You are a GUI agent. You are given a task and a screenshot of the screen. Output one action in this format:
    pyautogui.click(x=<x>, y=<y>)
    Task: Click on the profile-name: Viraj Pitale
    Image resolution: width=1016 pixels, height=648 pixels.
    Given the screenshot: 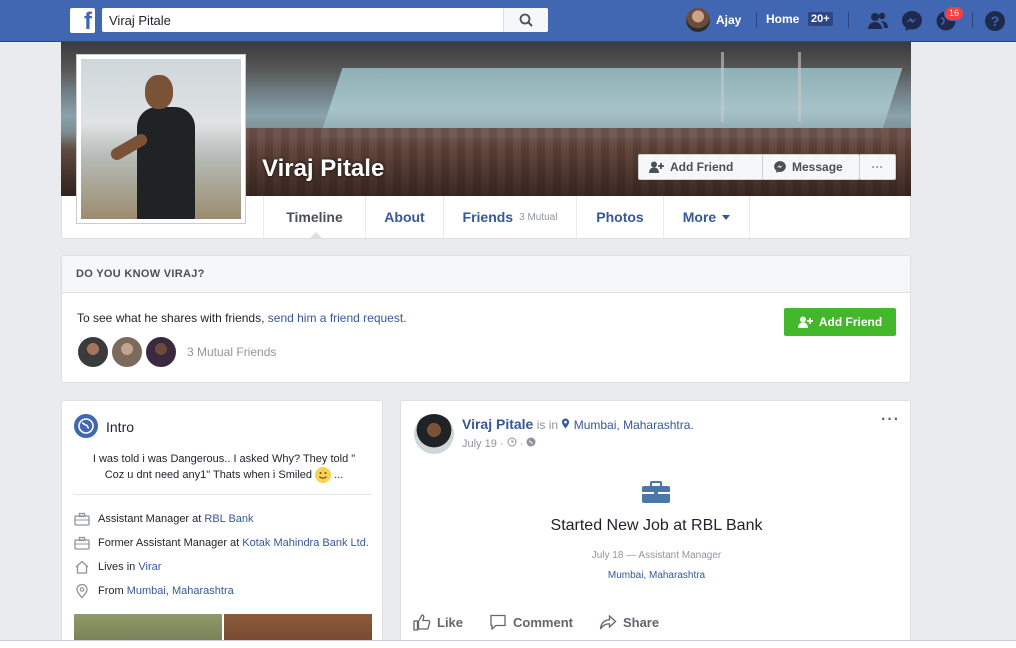 What is the action you would take?
    pyautogui.click(x=323, y=168)
    